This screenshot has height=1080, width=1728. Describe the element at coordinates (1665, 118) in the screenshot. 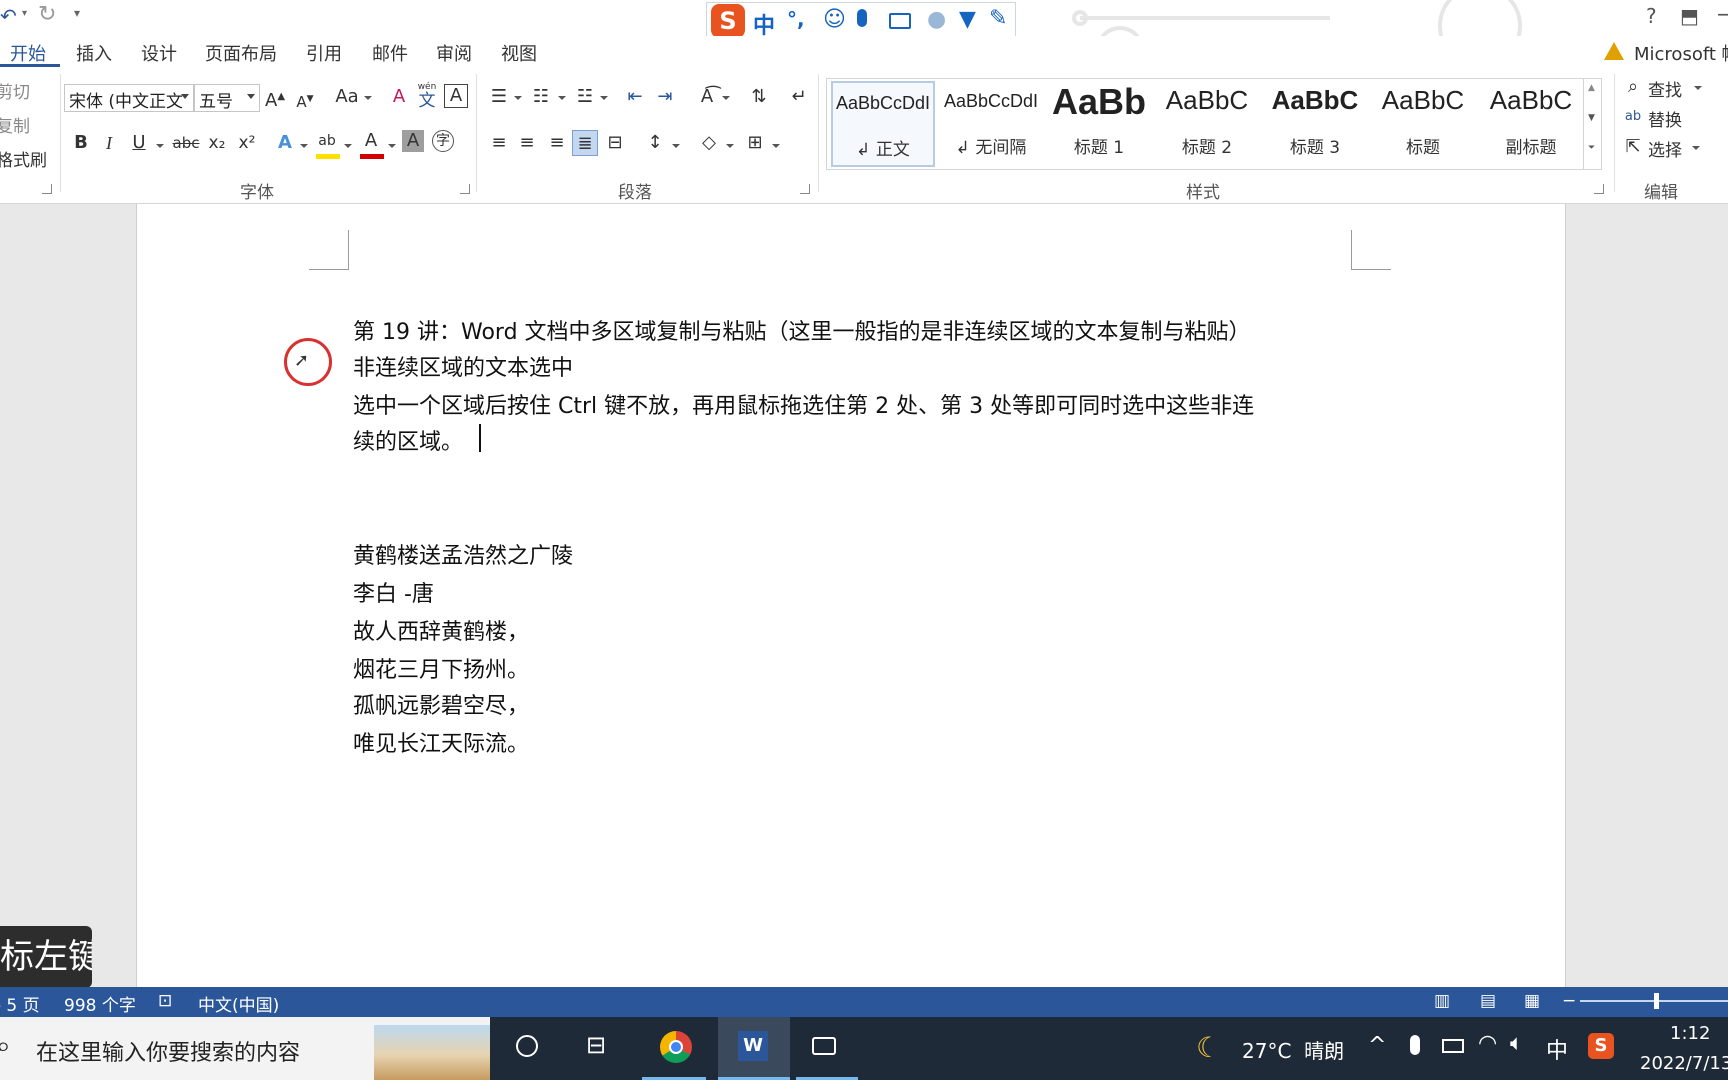

I see `replace-button: 替换` at that location.